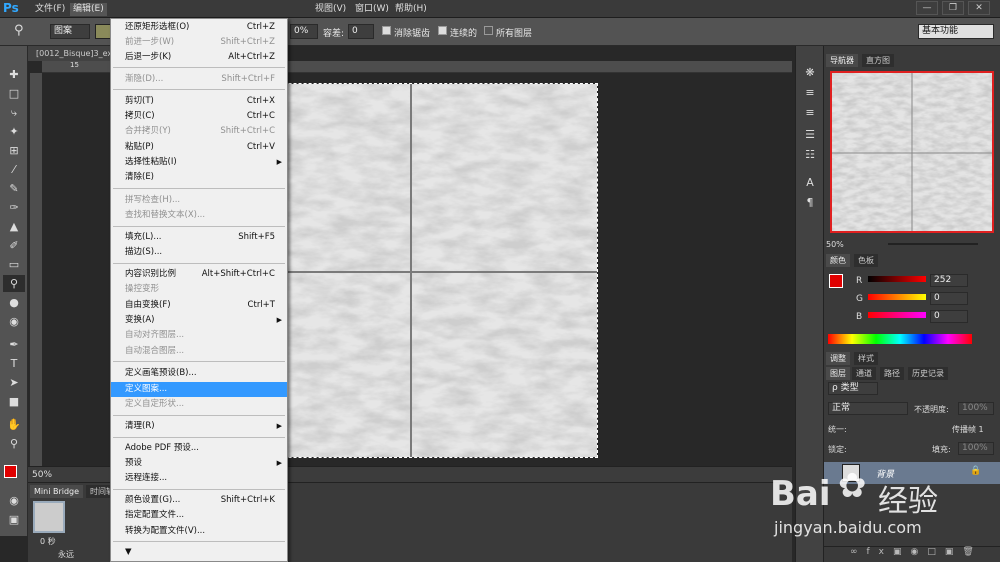  What do you see at coordinates (199, 500) in the screenshot?
I see `menu-item-color-settings: 颜色设置(G)... Shift+Ctrl+K` at bounding box center [199, 500].